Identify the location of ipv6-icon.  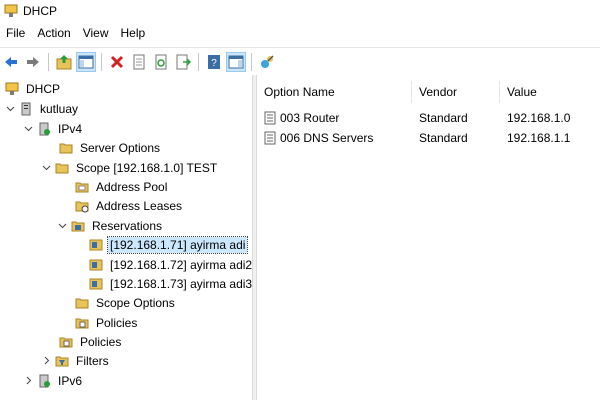
(44, 381).